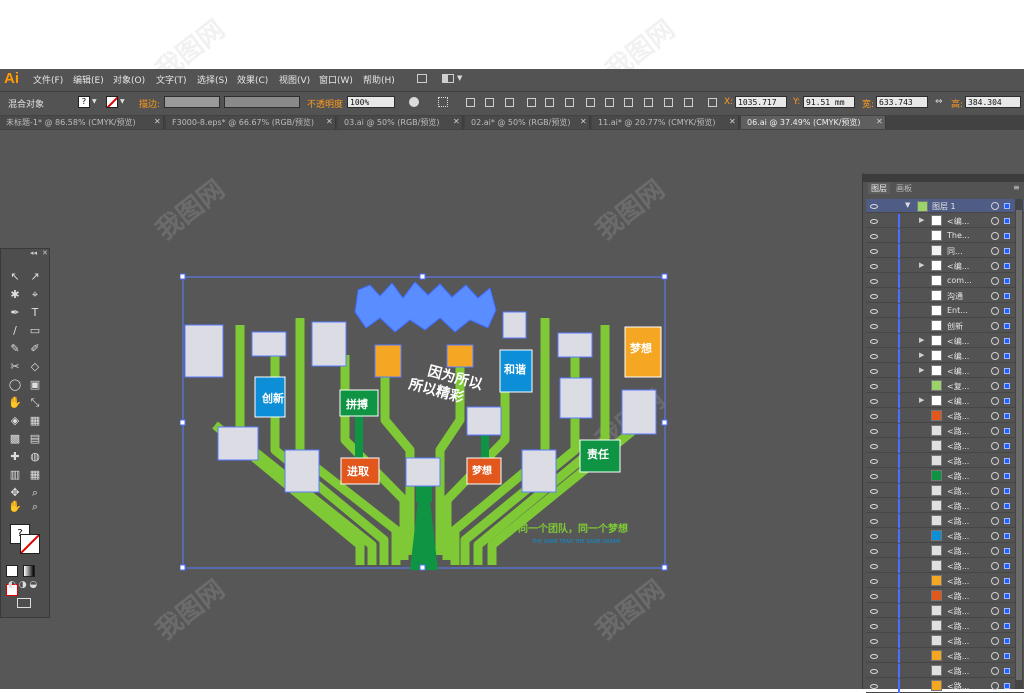 The image size is (1024, 693). I want to click on x-field: 1035.717, so click(761, 102).